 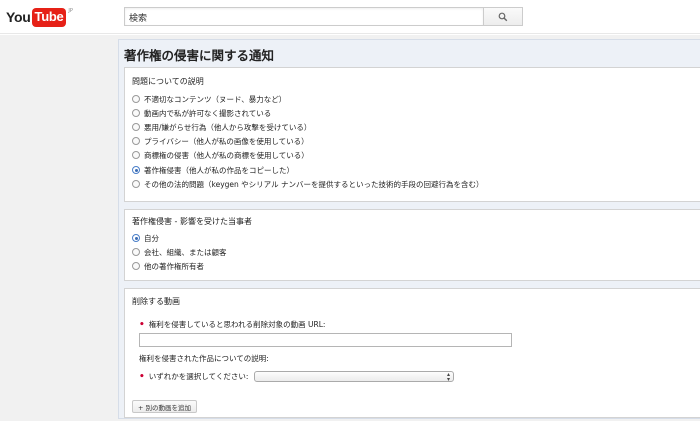 I want to click on logo-text-you: You, so click(x=18, y=17).